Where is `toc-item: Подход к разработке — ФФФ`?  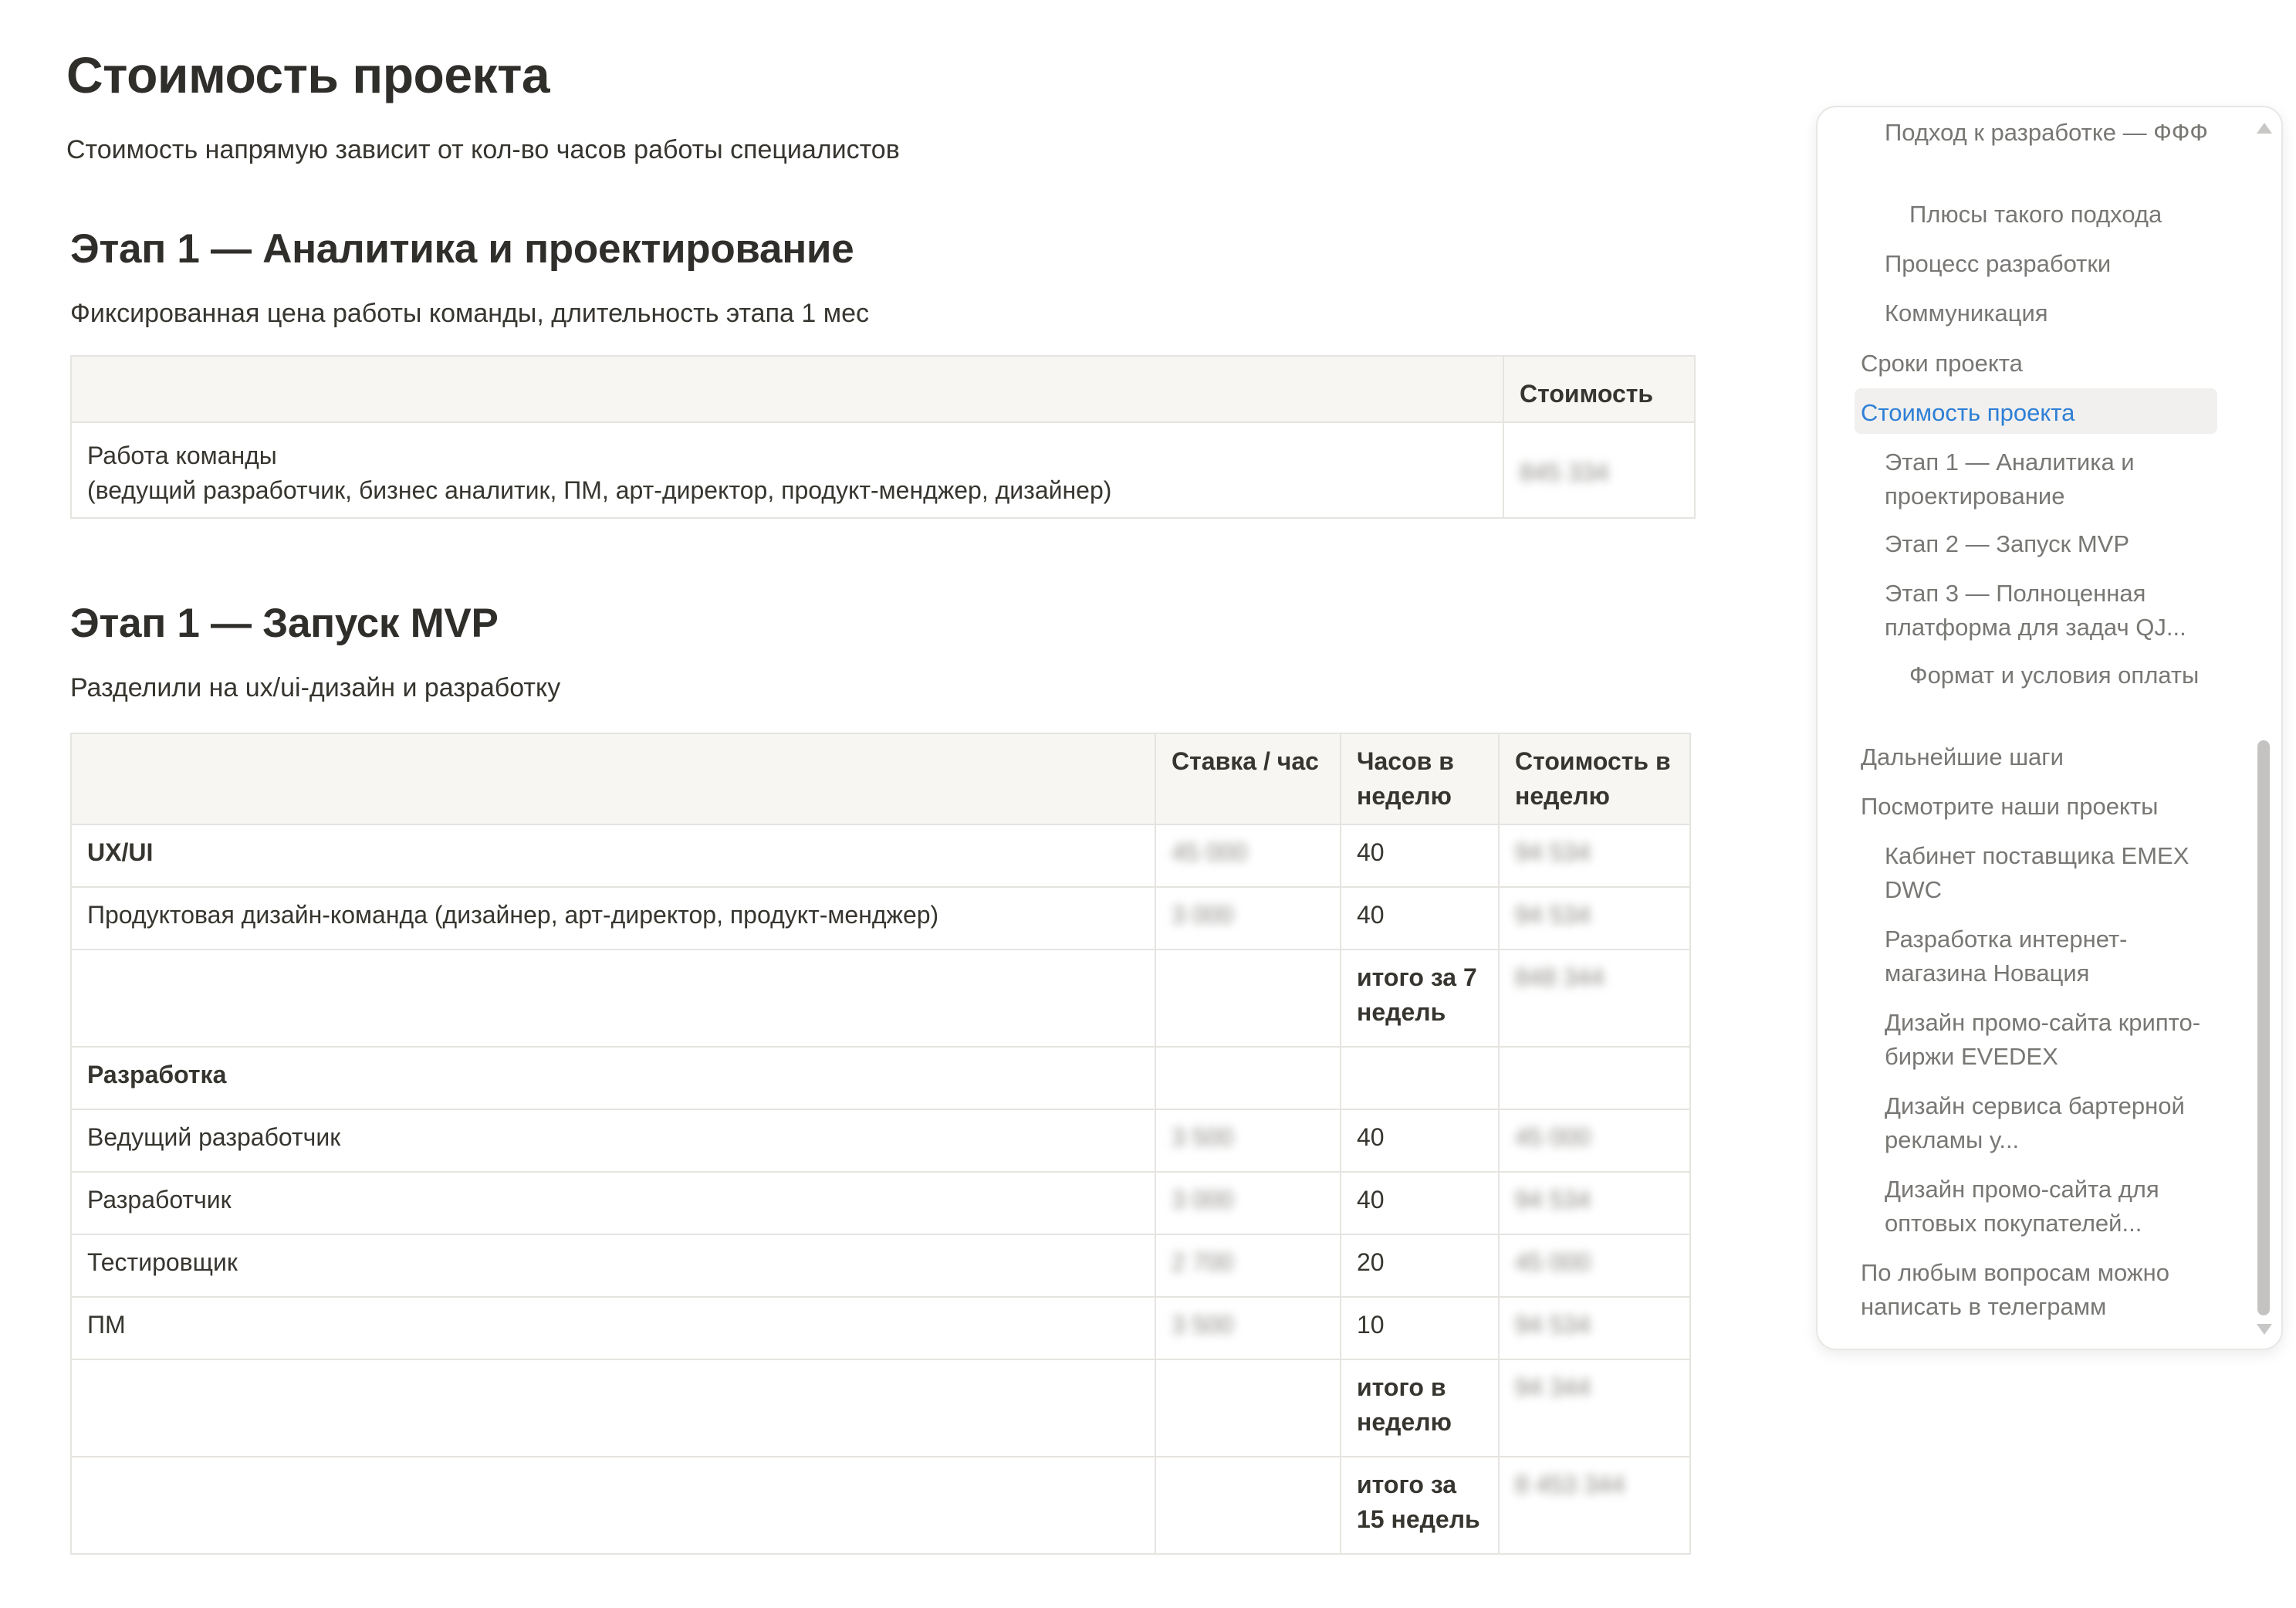 toc-item: Подход к разработке — ФФФ is located at coordinates (2054, 133).